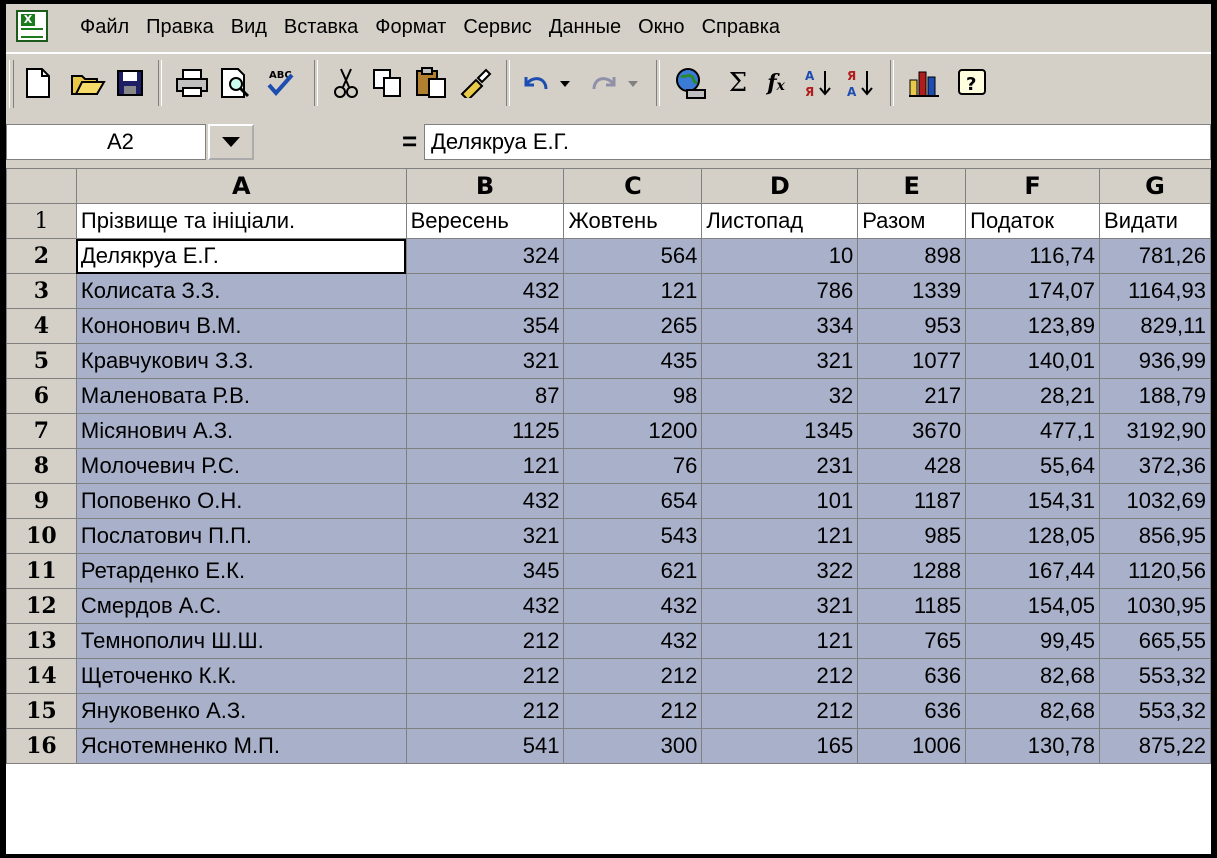 The image size is (1217, 858). I want to click on value-cell: 1185, so click(912, 606).